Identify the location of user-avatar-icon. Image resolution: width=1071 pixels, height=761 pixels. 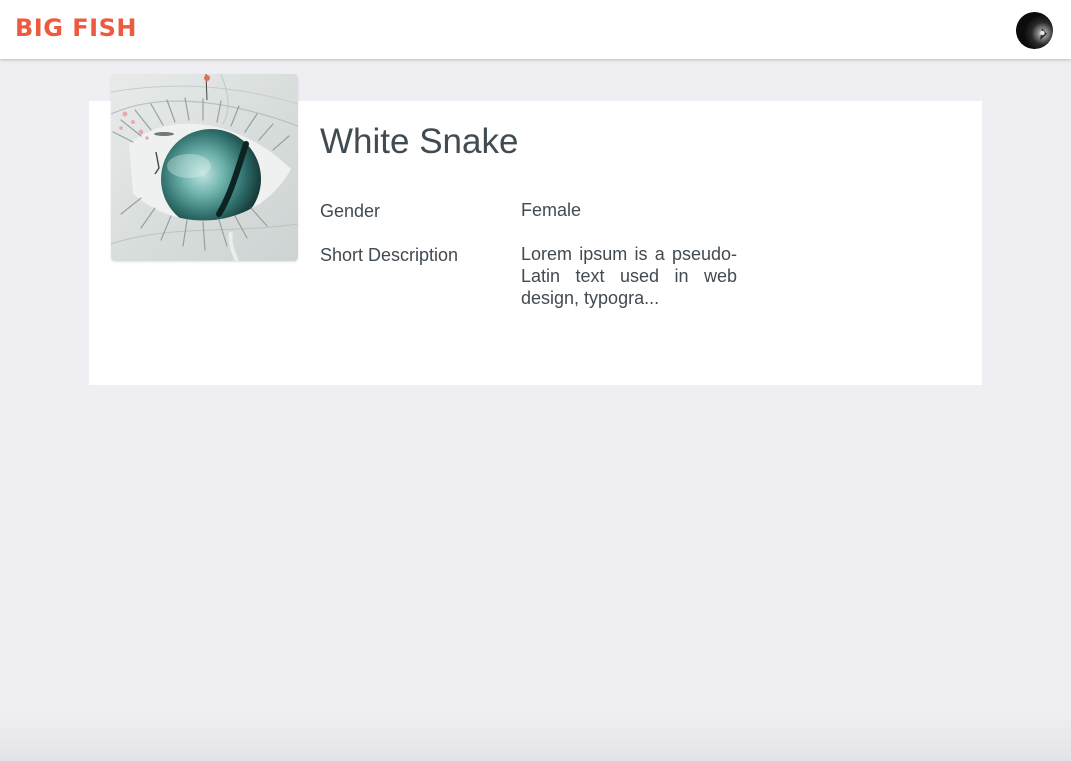
(1034, 30).